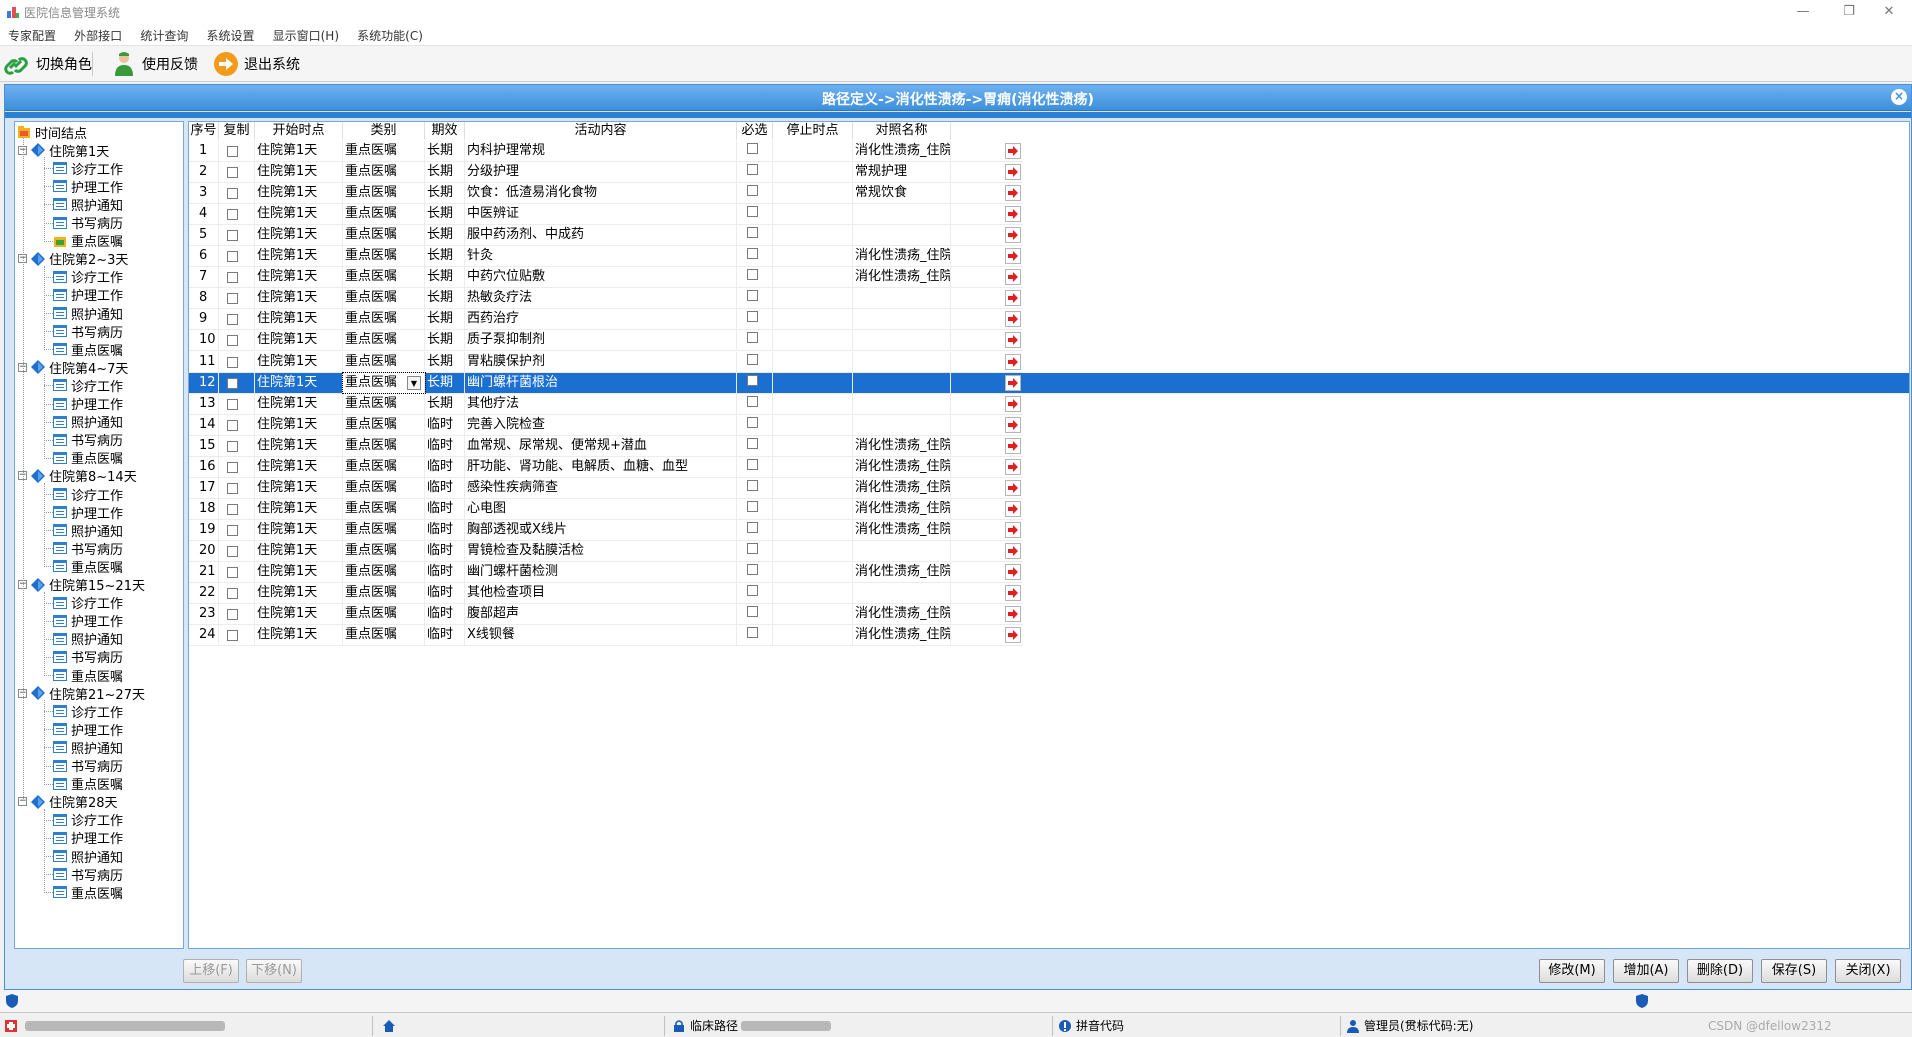 This screenshot has width=1912, height=1037. I want to click on cell-content: X线钡餐, so click(601, 635).